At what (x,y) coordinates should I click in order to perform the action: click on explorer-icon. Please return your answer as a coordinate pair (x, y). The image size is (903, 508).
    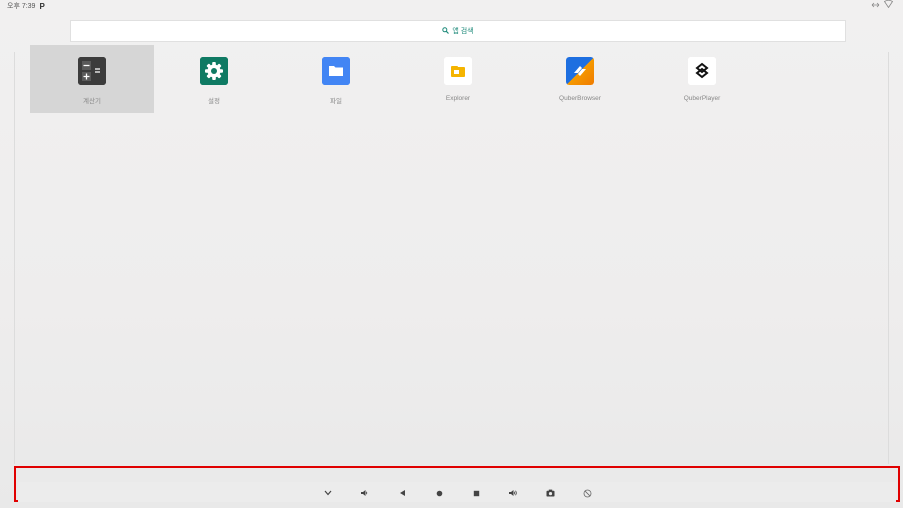
    Looking at the image, I should click on (458, 71).